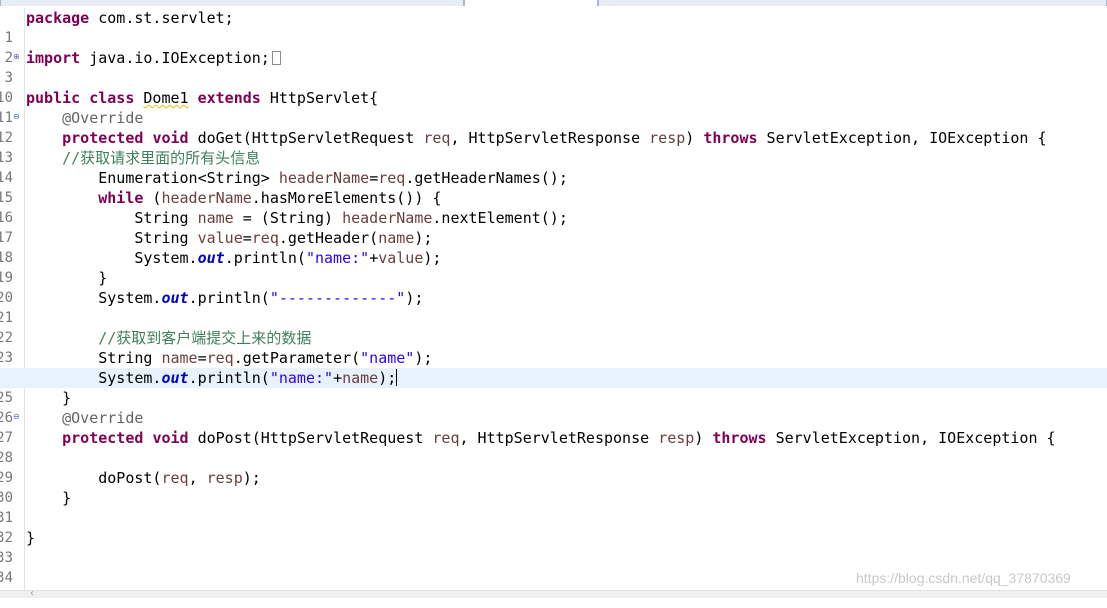 The width and height of the screenshot is (1107, 608). I want to click on paren: (, so click(152, 198).